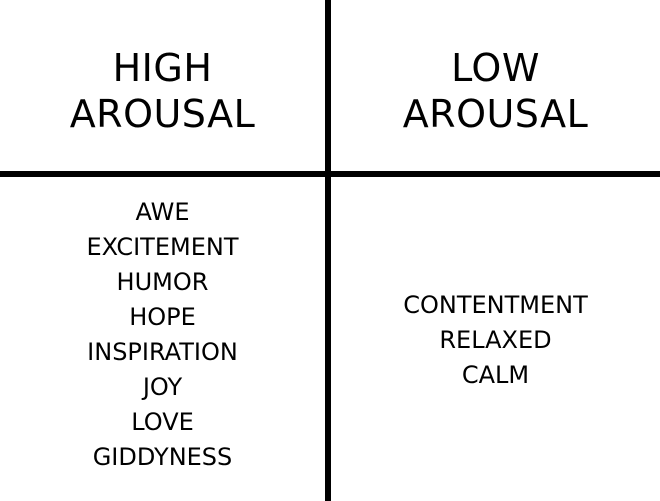  Describe the element at coordinates (162, 67) in the screenshot. I see `high-arousal-header-line-1: HIGH` at that location.